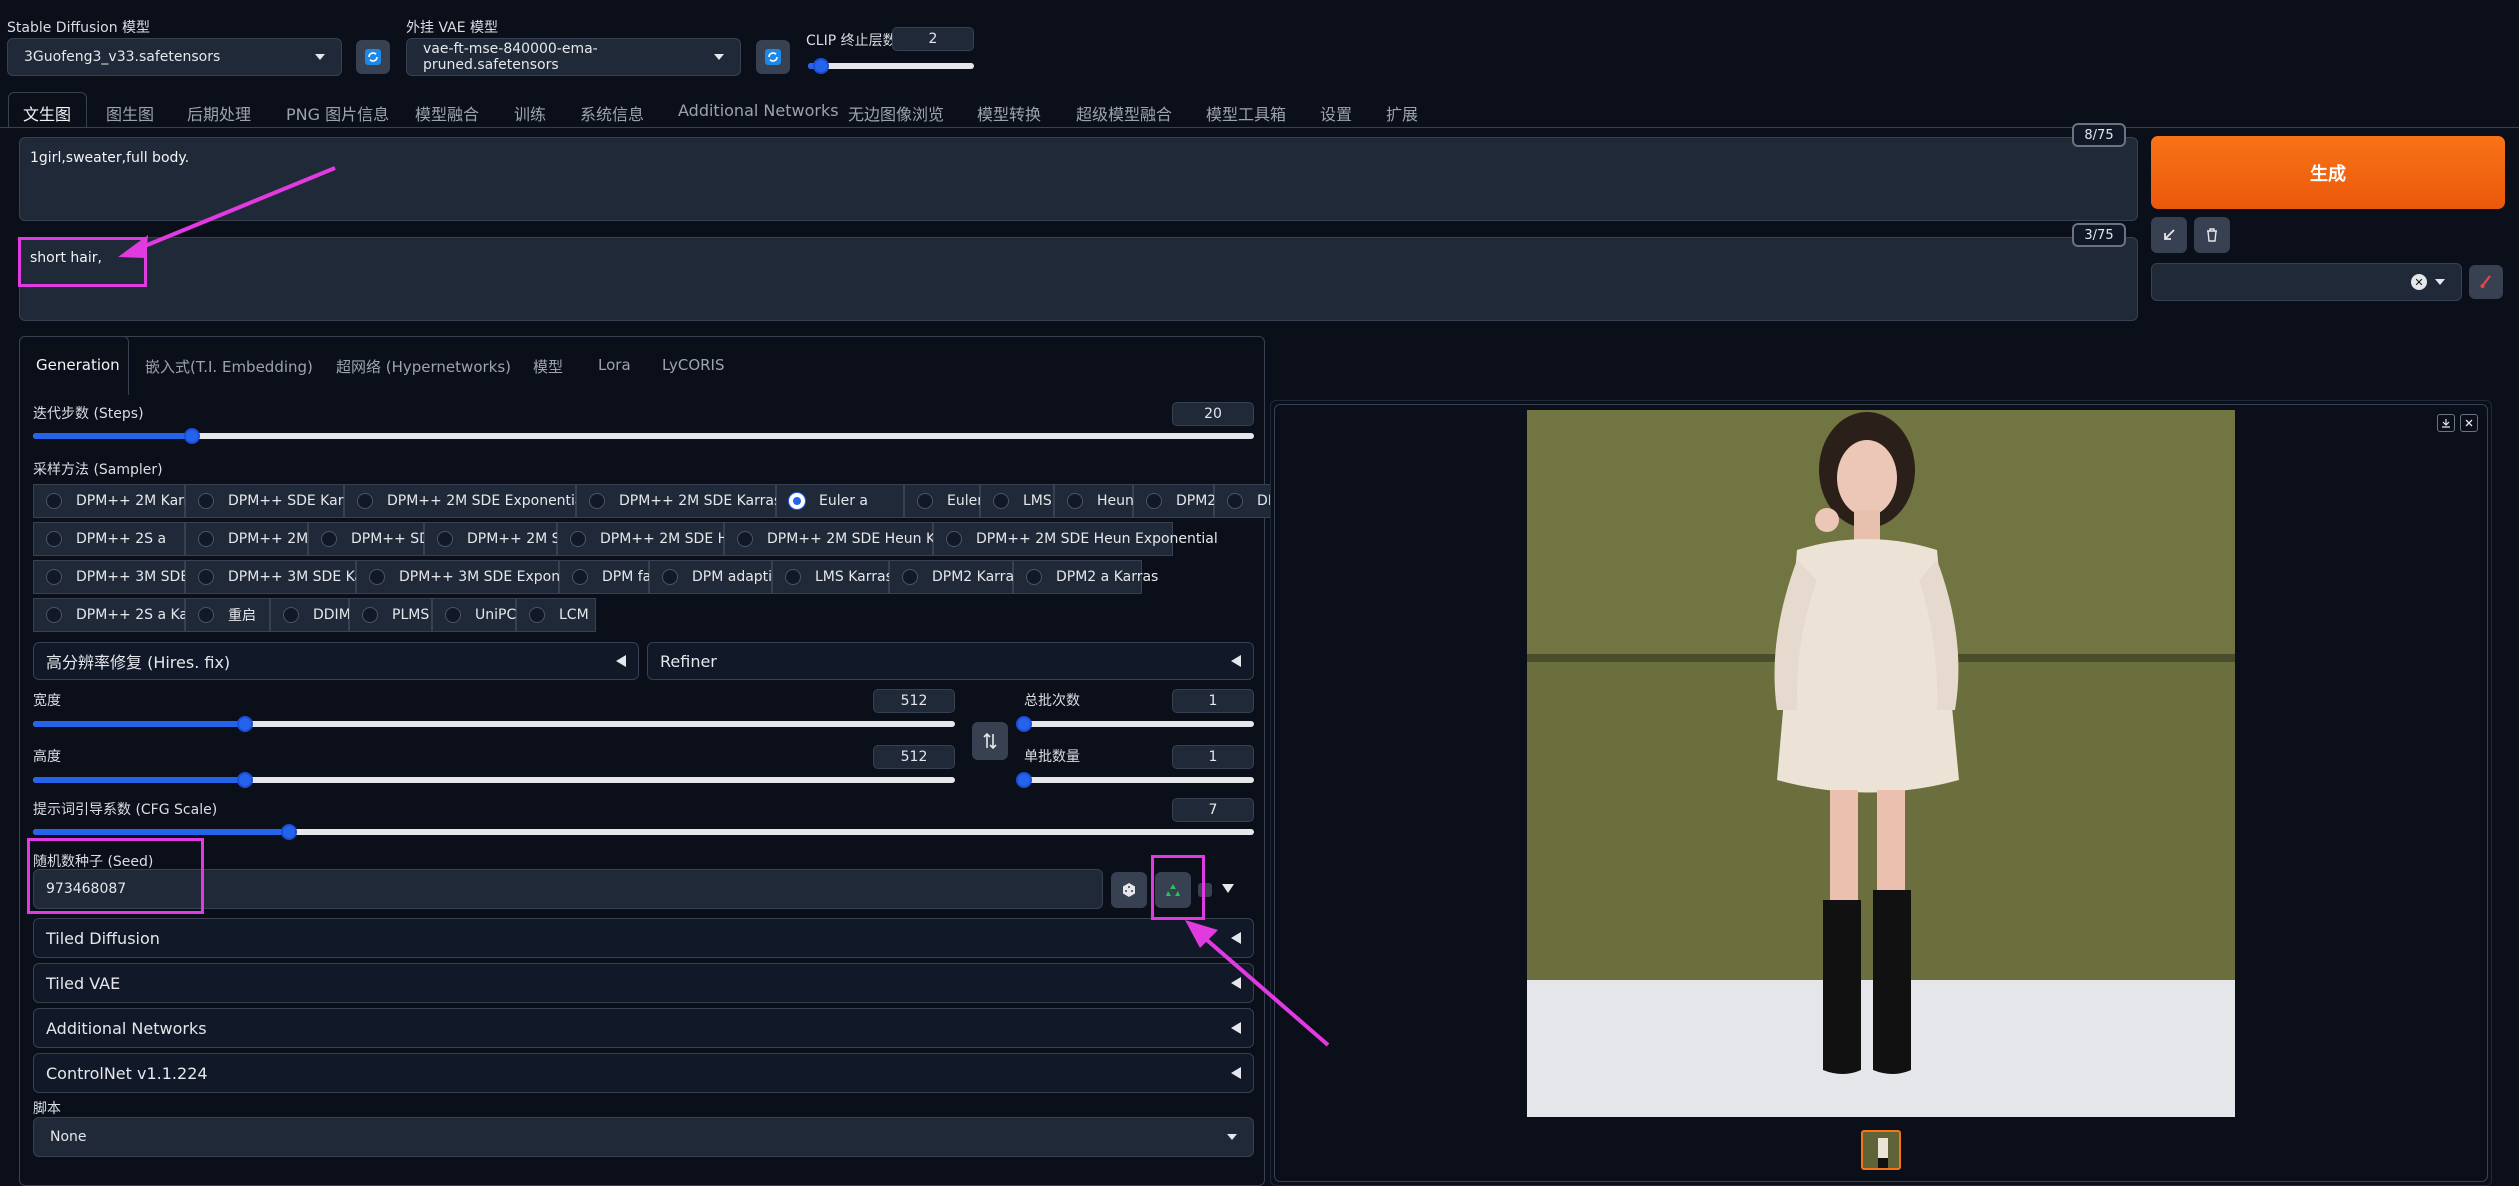  Describe the element at coordinates (1228, 888) in the screenshot. I see `extra-seed-toggle-icon` at that location.